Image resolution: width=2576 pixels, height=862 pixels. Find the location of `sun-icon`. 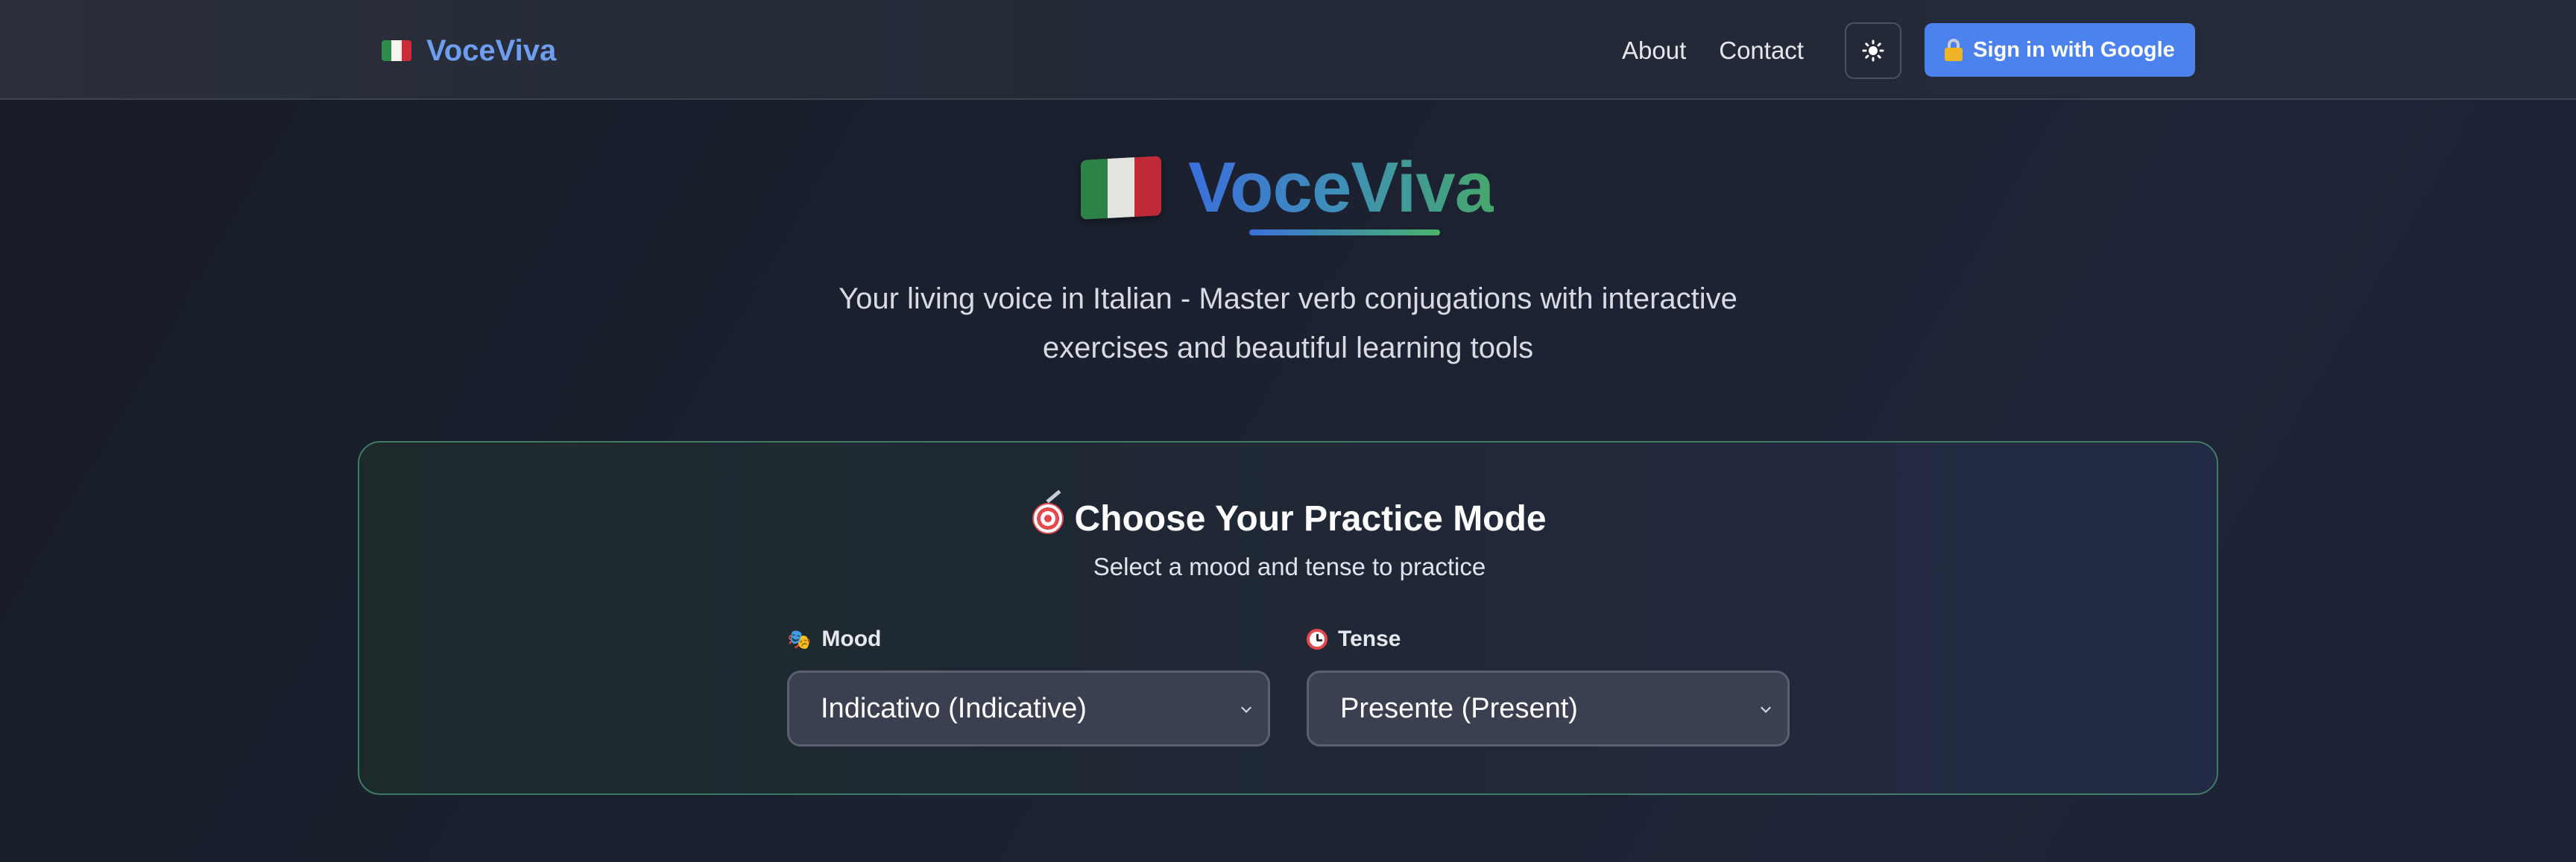

sun-icon is located at coordinates (1873, 50).